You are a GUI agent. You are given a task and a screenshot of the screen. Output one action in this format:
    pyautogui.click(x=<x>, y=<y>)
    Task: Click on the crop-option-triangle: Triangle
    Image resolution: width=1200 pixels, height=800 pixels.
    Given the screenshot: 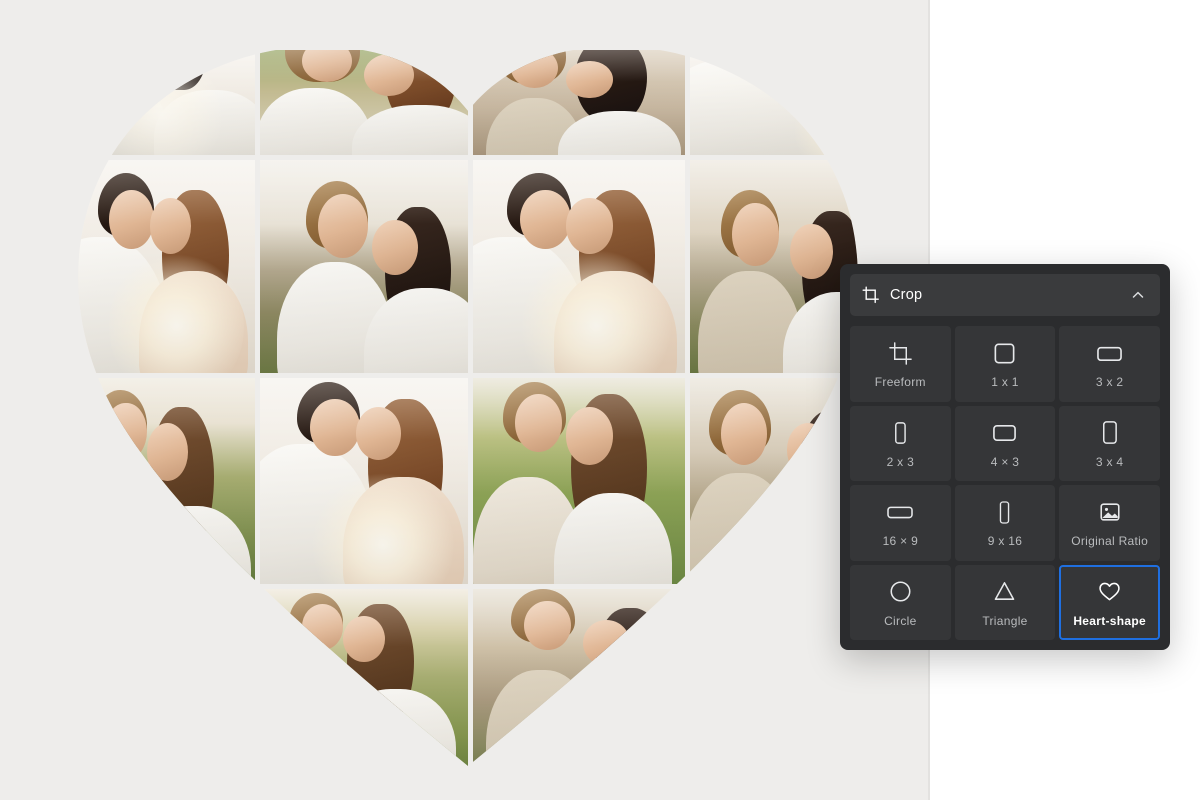 What is the action you would take?
    pyautogui.click(x=1005, y=602)
    